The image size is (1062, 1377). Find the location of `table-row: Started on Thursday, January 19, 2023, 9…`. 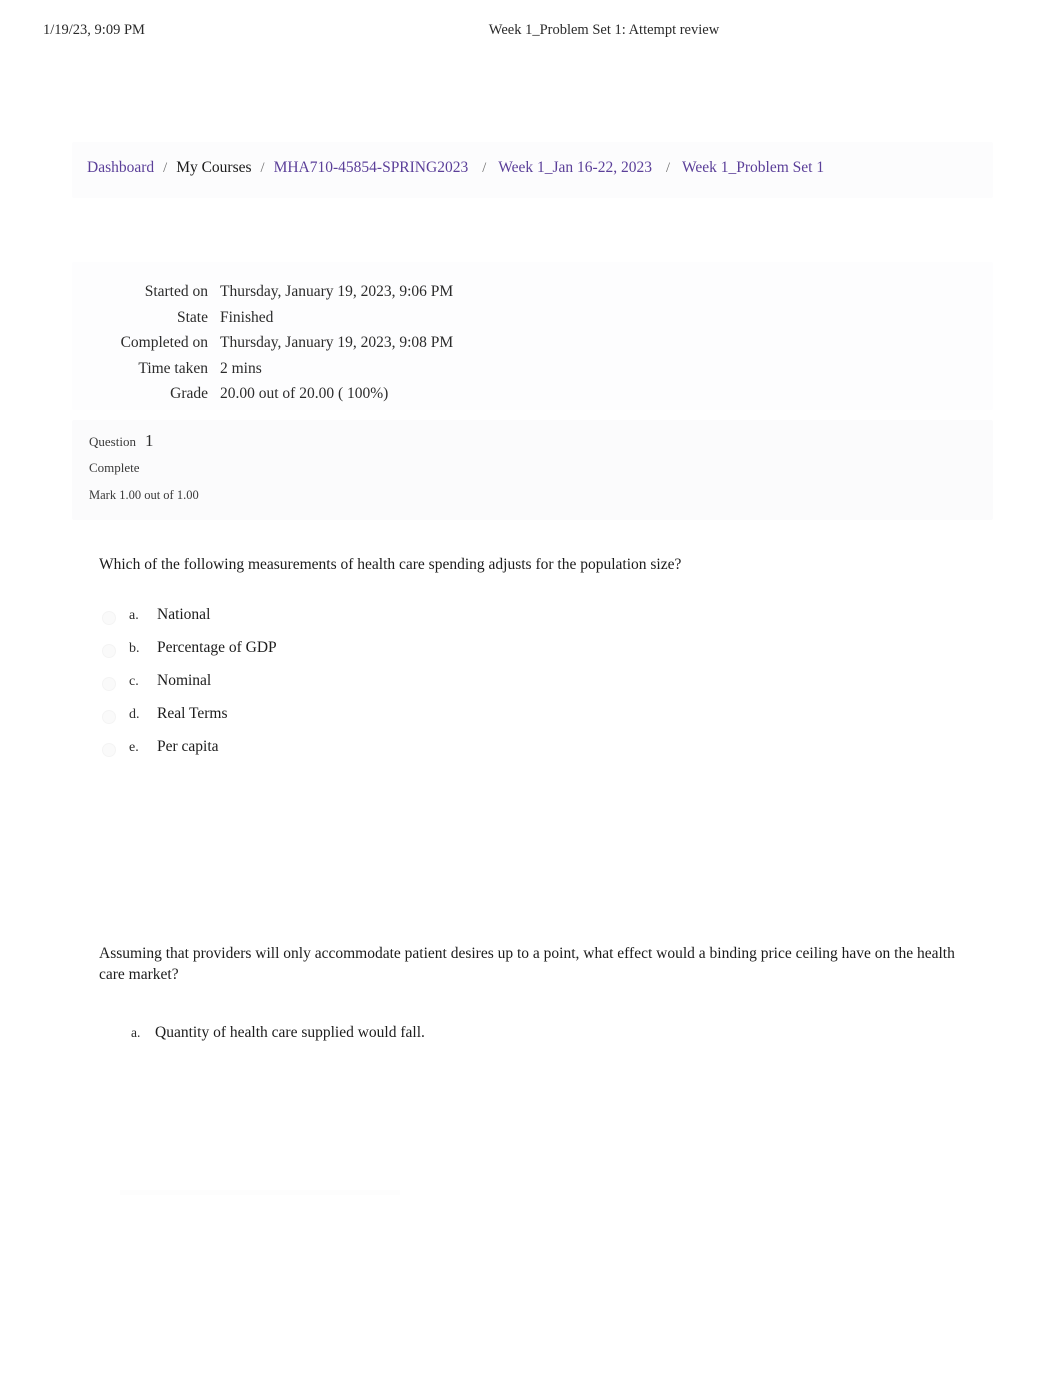

table-row: Started on Thursday, January 19, 2023, 9… is located at coordinates (300, 292).